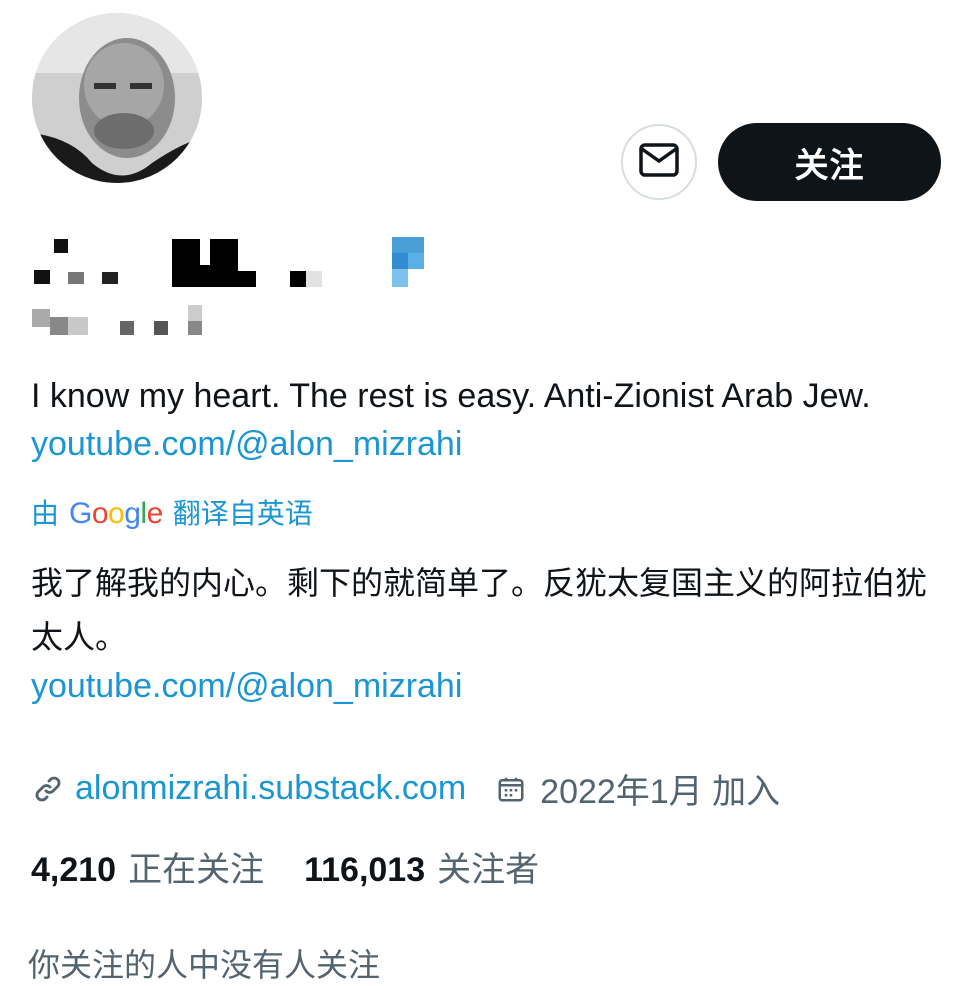  Describe the element at coordinates (204, 965) in the screenshot. I see `followed-by-notice: 你关注的人中没有人关注` at that location.